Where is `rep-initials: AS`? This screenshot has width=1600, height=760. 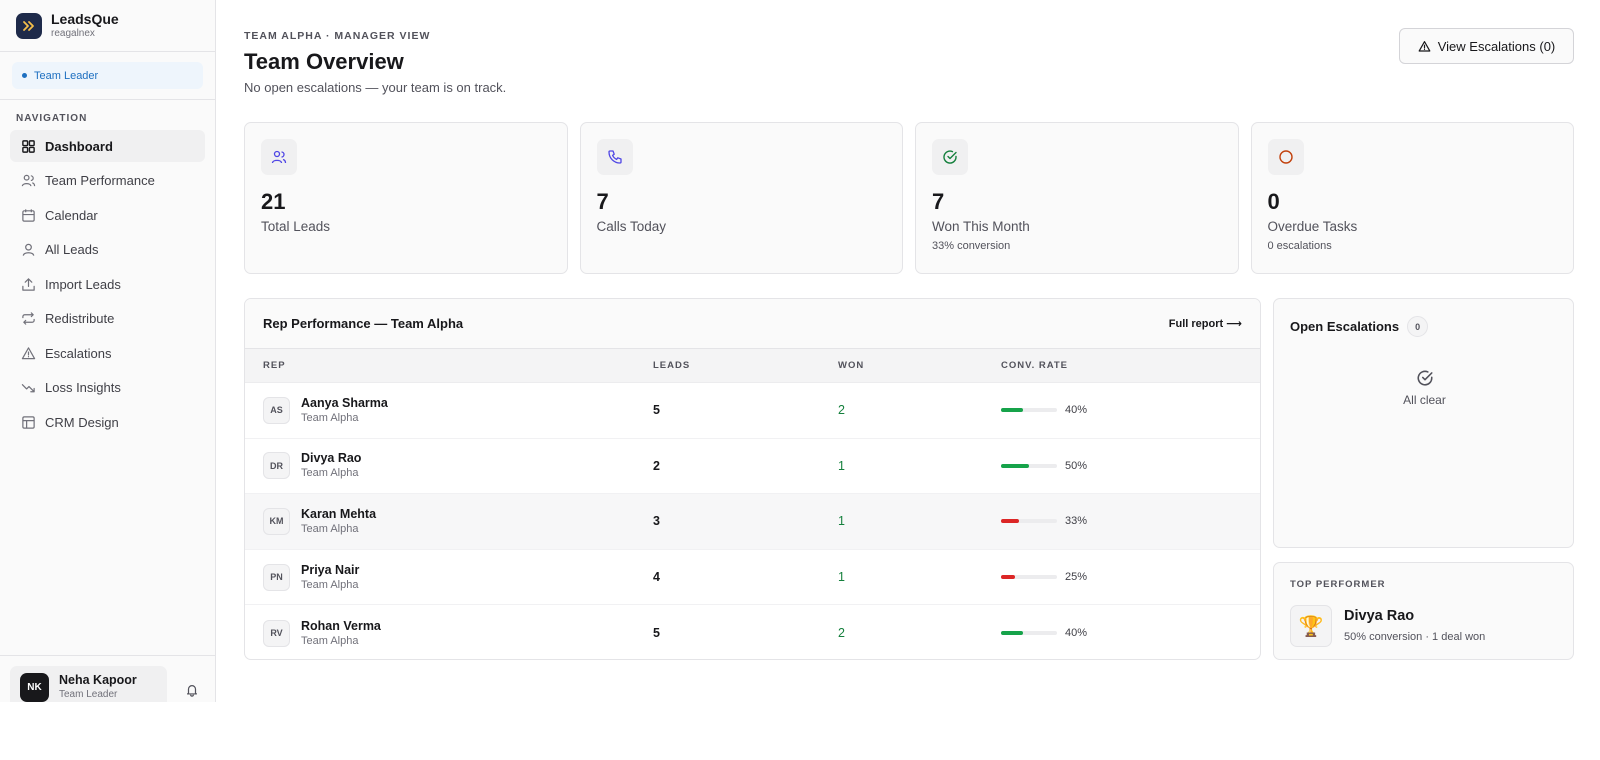
rep-initials: AS is located at coordinates (276, 410).